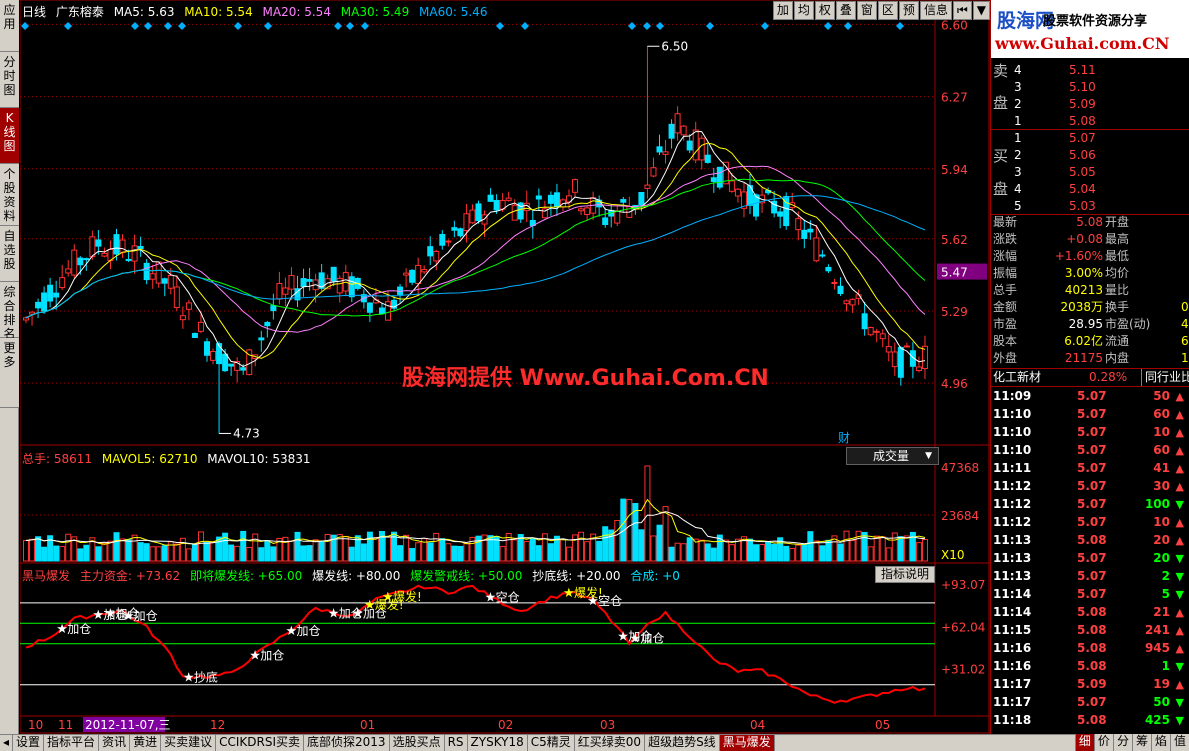 The image size is (1189, 751). Describe the element at coordinates (892, 456) in the screenshot. I see `volume-indicator-select: 成交量 ▼` at that location.